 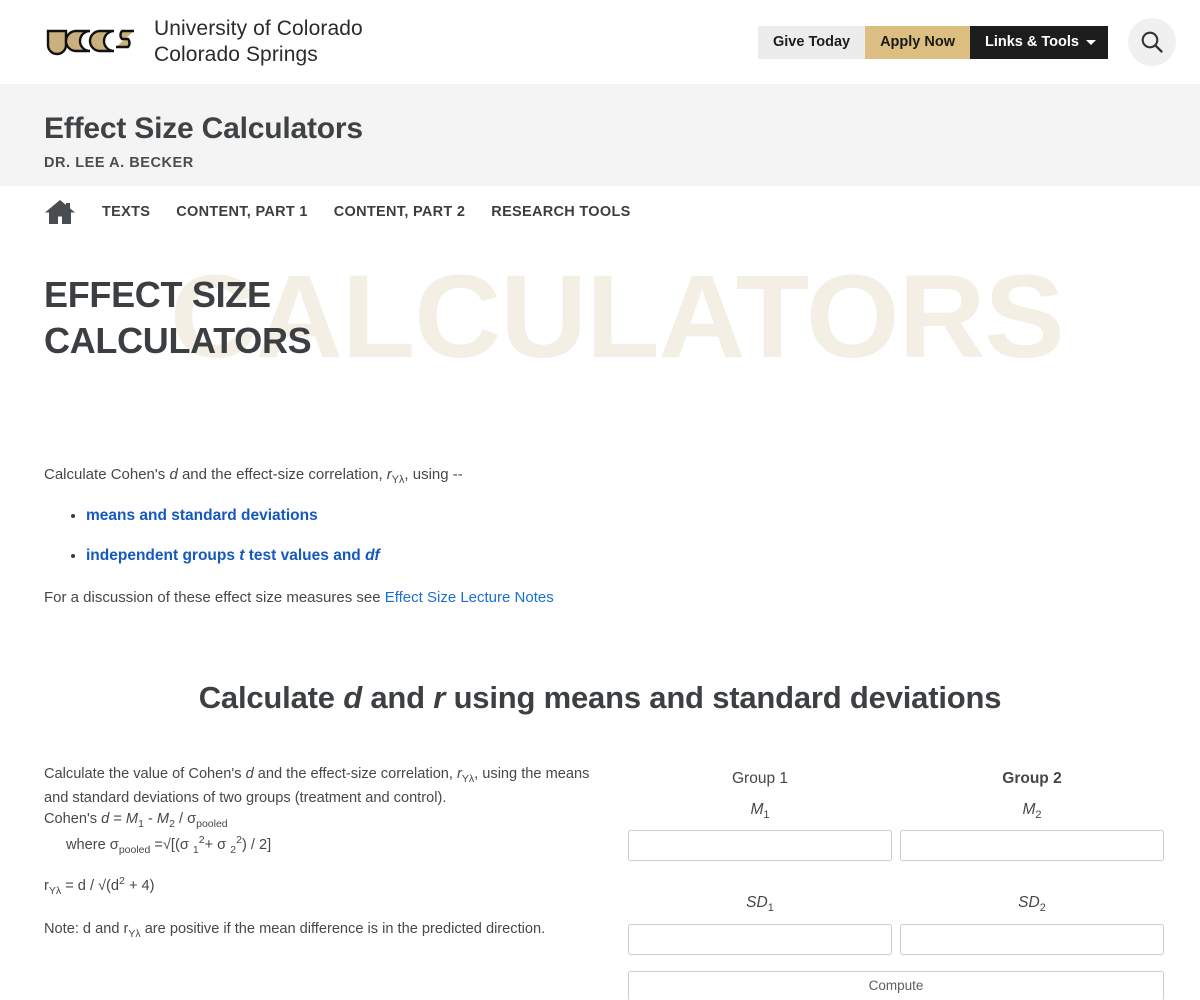 What do you see at coordinates (73, 819) in the screenshot?
I see `formula-cohens-a: Cohen's` at bounding box center [73, 819].